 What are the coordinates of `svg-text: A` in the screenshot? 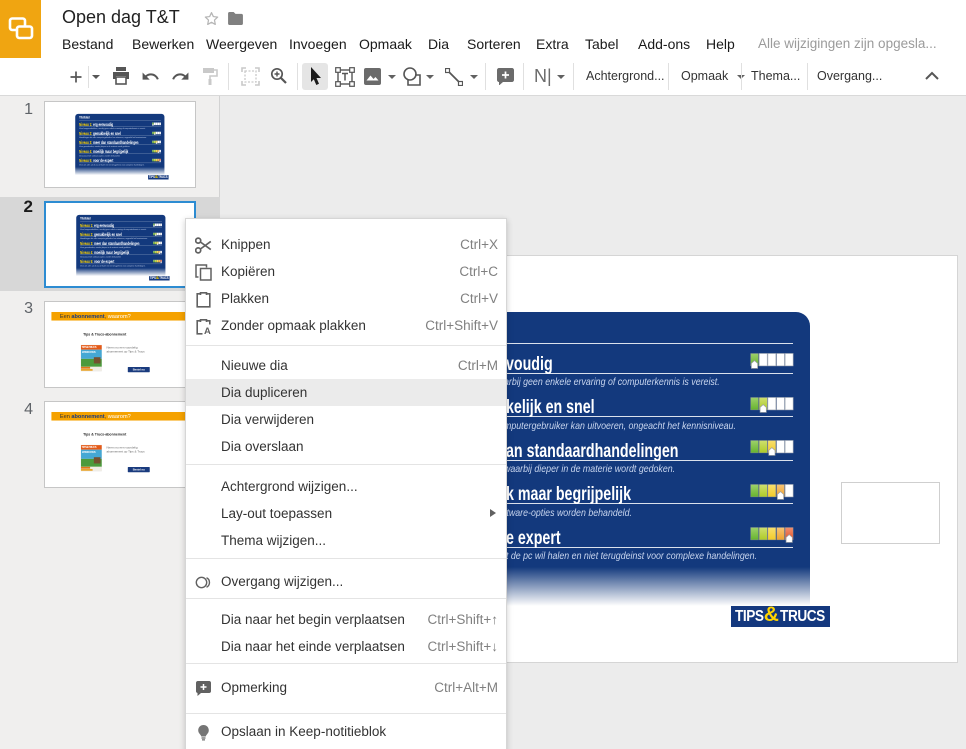 It's located at (207, 330).